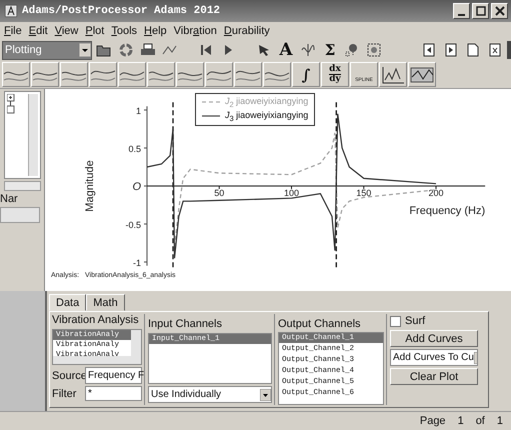 Image resolution: width=511 pixels, height=430 pixels. I want to click on app-icon, so click(11, 11).